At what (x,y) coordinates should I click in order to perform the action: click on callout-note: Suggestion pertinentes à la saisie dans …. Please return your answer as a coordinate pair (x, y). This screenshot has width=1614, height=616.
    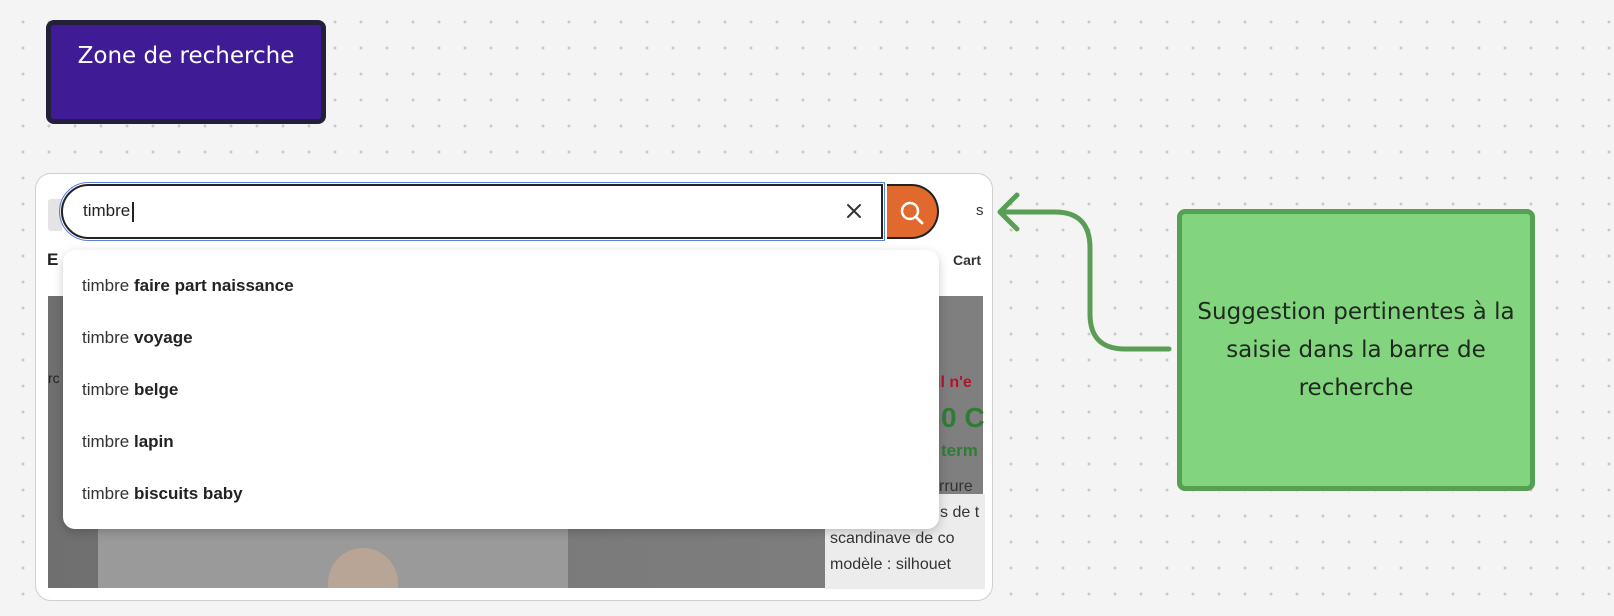
    Looking at the image, I should click on (1356, 350).